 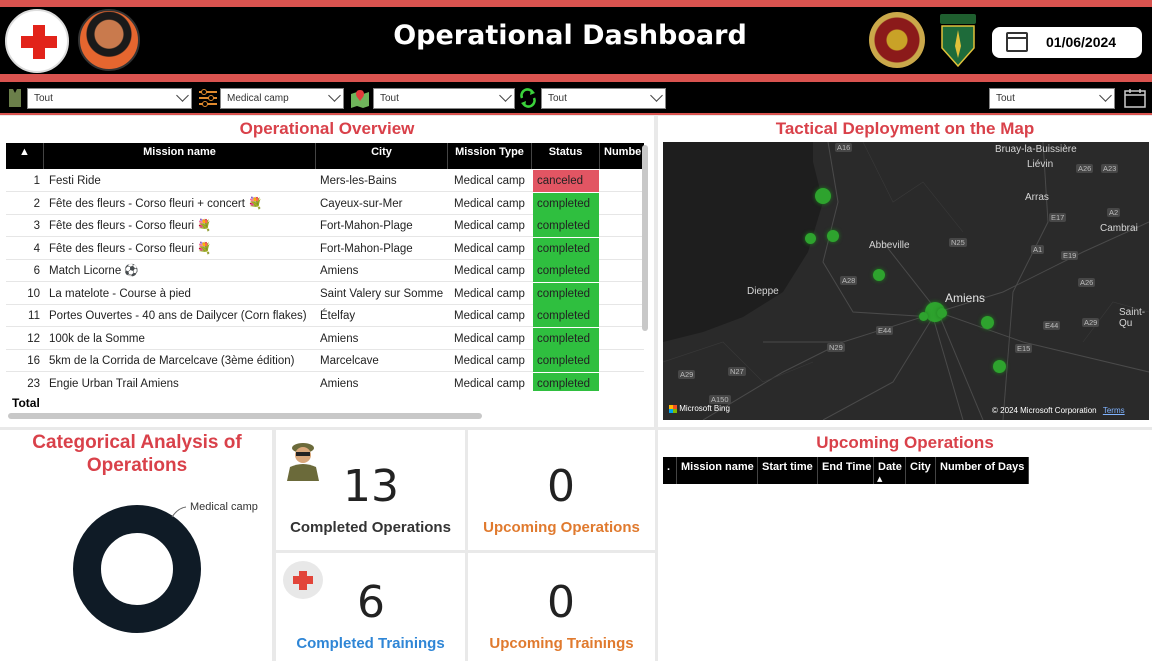 What do you see at coordinates (36, 271) in the screenshot?
I see `row-index: 6` at bounding box center [36, 271].